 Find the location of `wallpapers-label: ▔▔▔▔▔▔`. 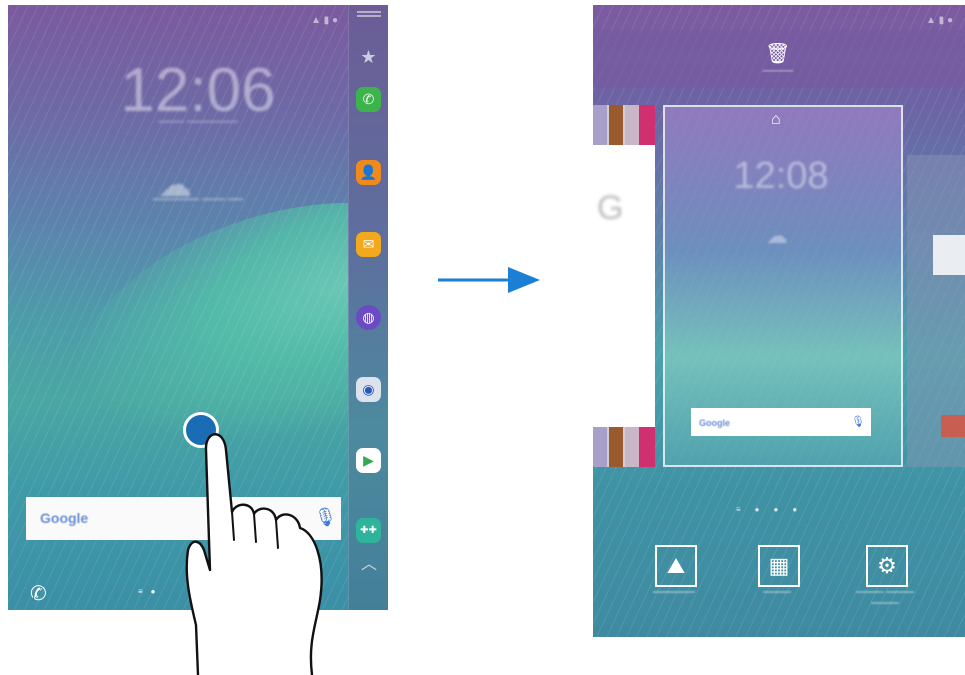

wallpapers-label: ▔▔▔▔▔▔ is located at coordinates (674, 597).